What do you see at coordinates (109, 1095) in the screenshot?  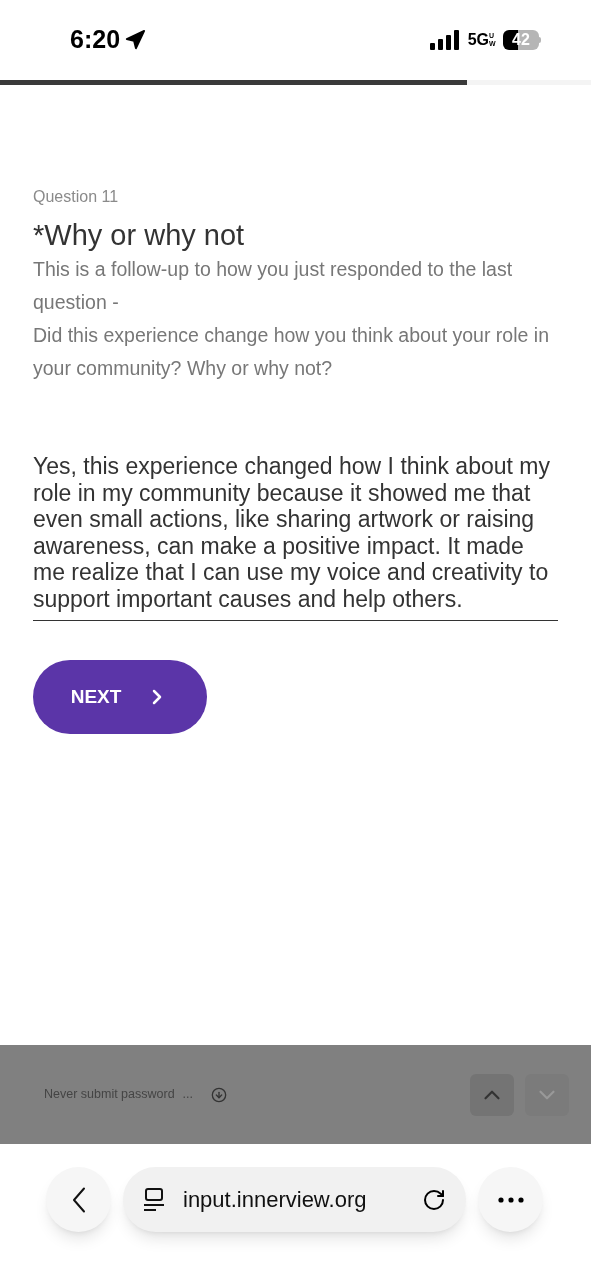 I see `password-notice: Never submit password` at bounding box center [109, 1095].